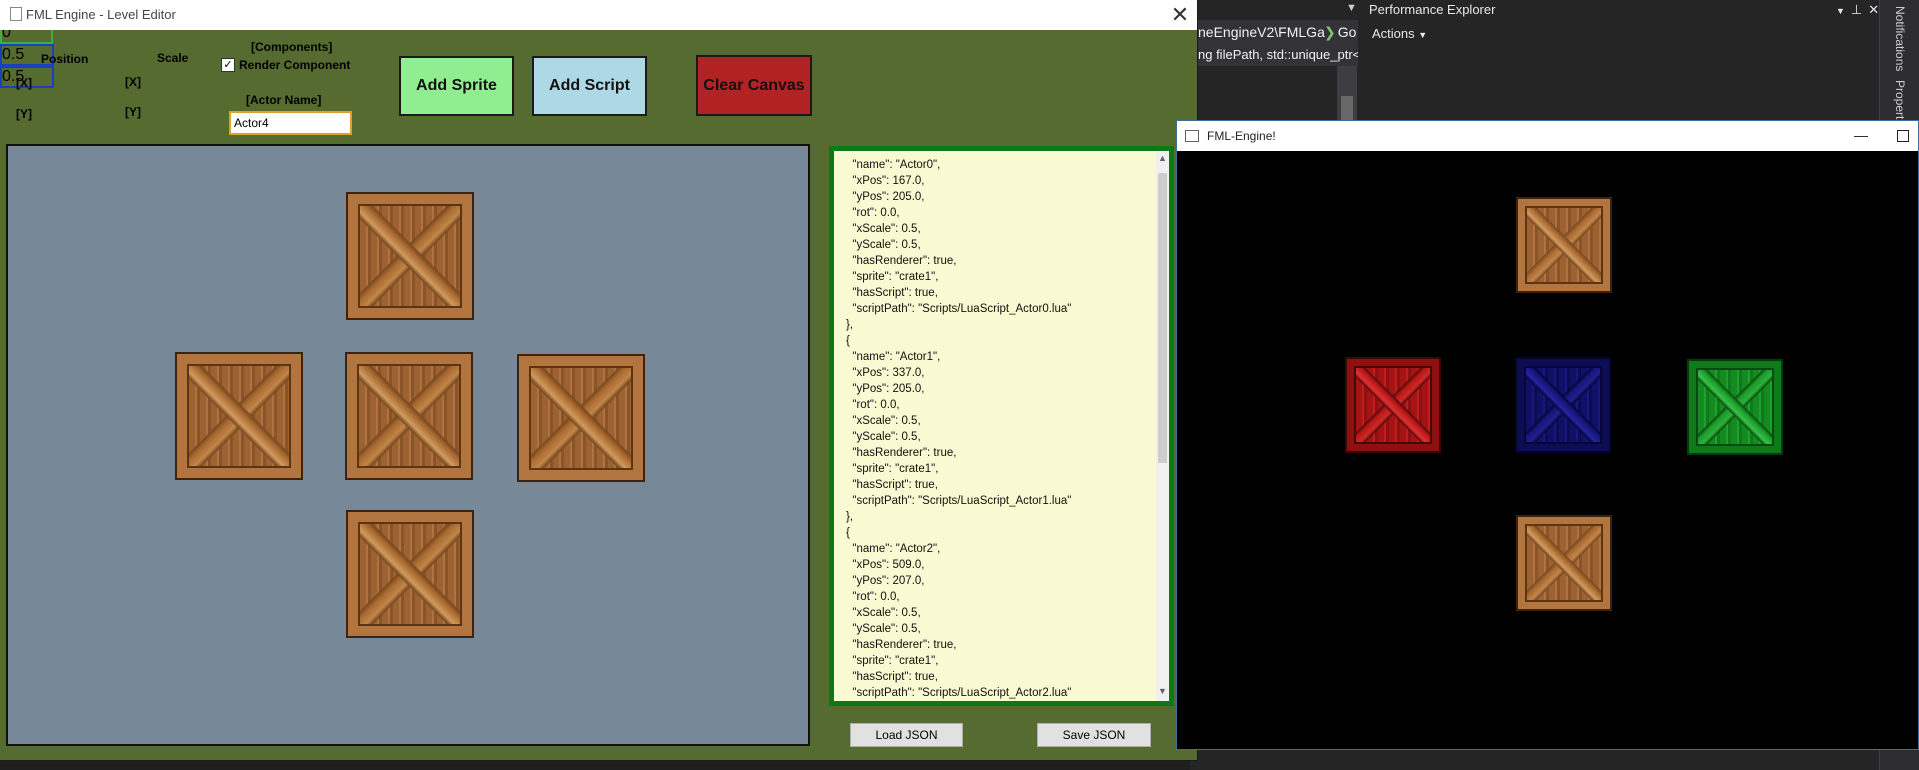 This screenshot has height=770, width=1919. I want to click on add-script-button: Add Script, so click(589, 86).